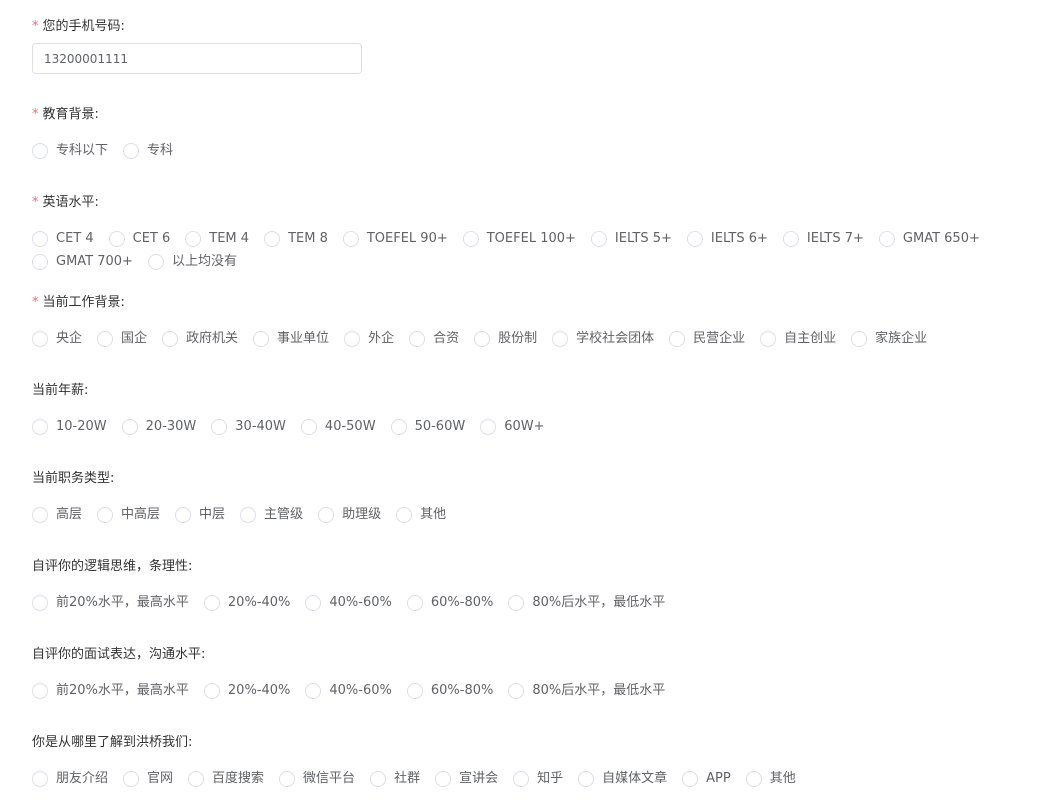 This screenshot has width=1058, height=808. I want to click on position-option: 助理级, so click(349, 515).